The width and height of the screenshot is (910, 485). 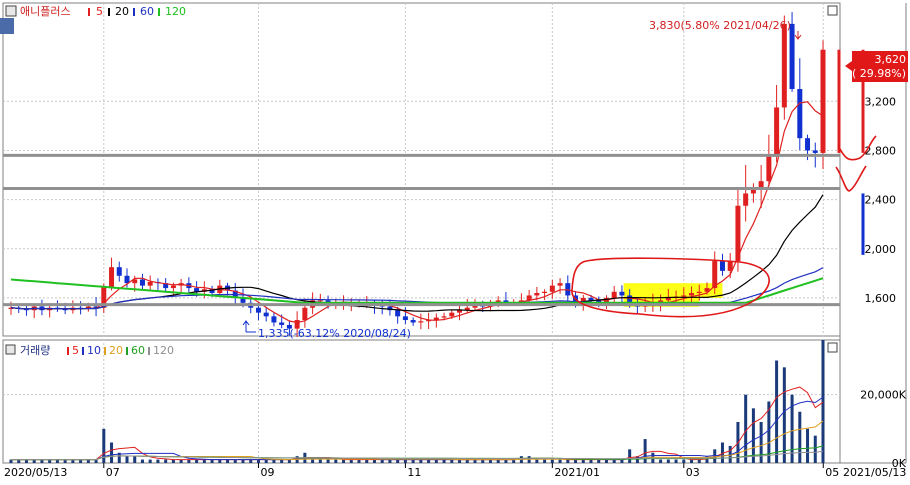 I want to click on volume-legend-ma20: 20, so click(x=116, y=350).